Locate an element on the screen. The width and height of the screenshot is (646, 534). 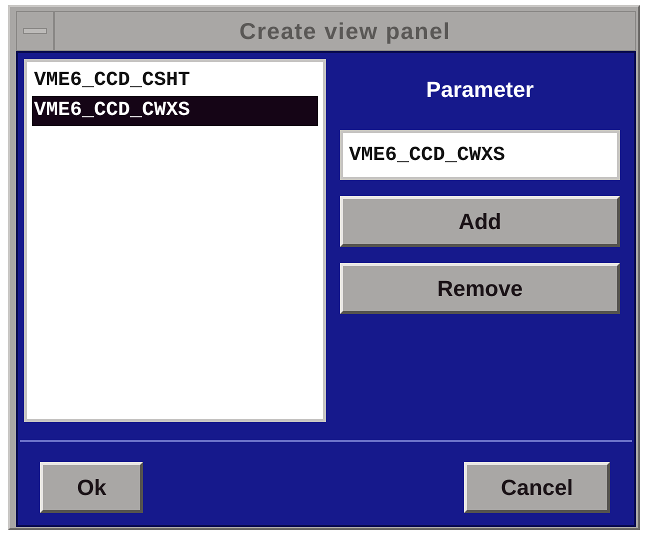
action-button: Remove is located at coordinates (480, 288).